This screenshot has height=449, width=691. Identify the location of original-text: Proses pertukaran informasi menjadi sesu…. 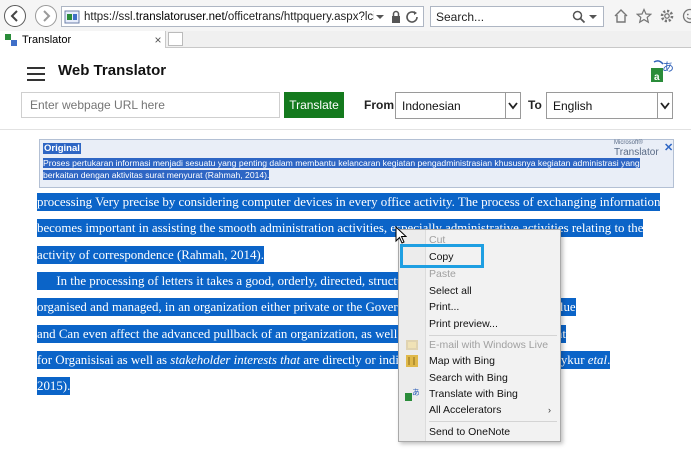
(341, 169).